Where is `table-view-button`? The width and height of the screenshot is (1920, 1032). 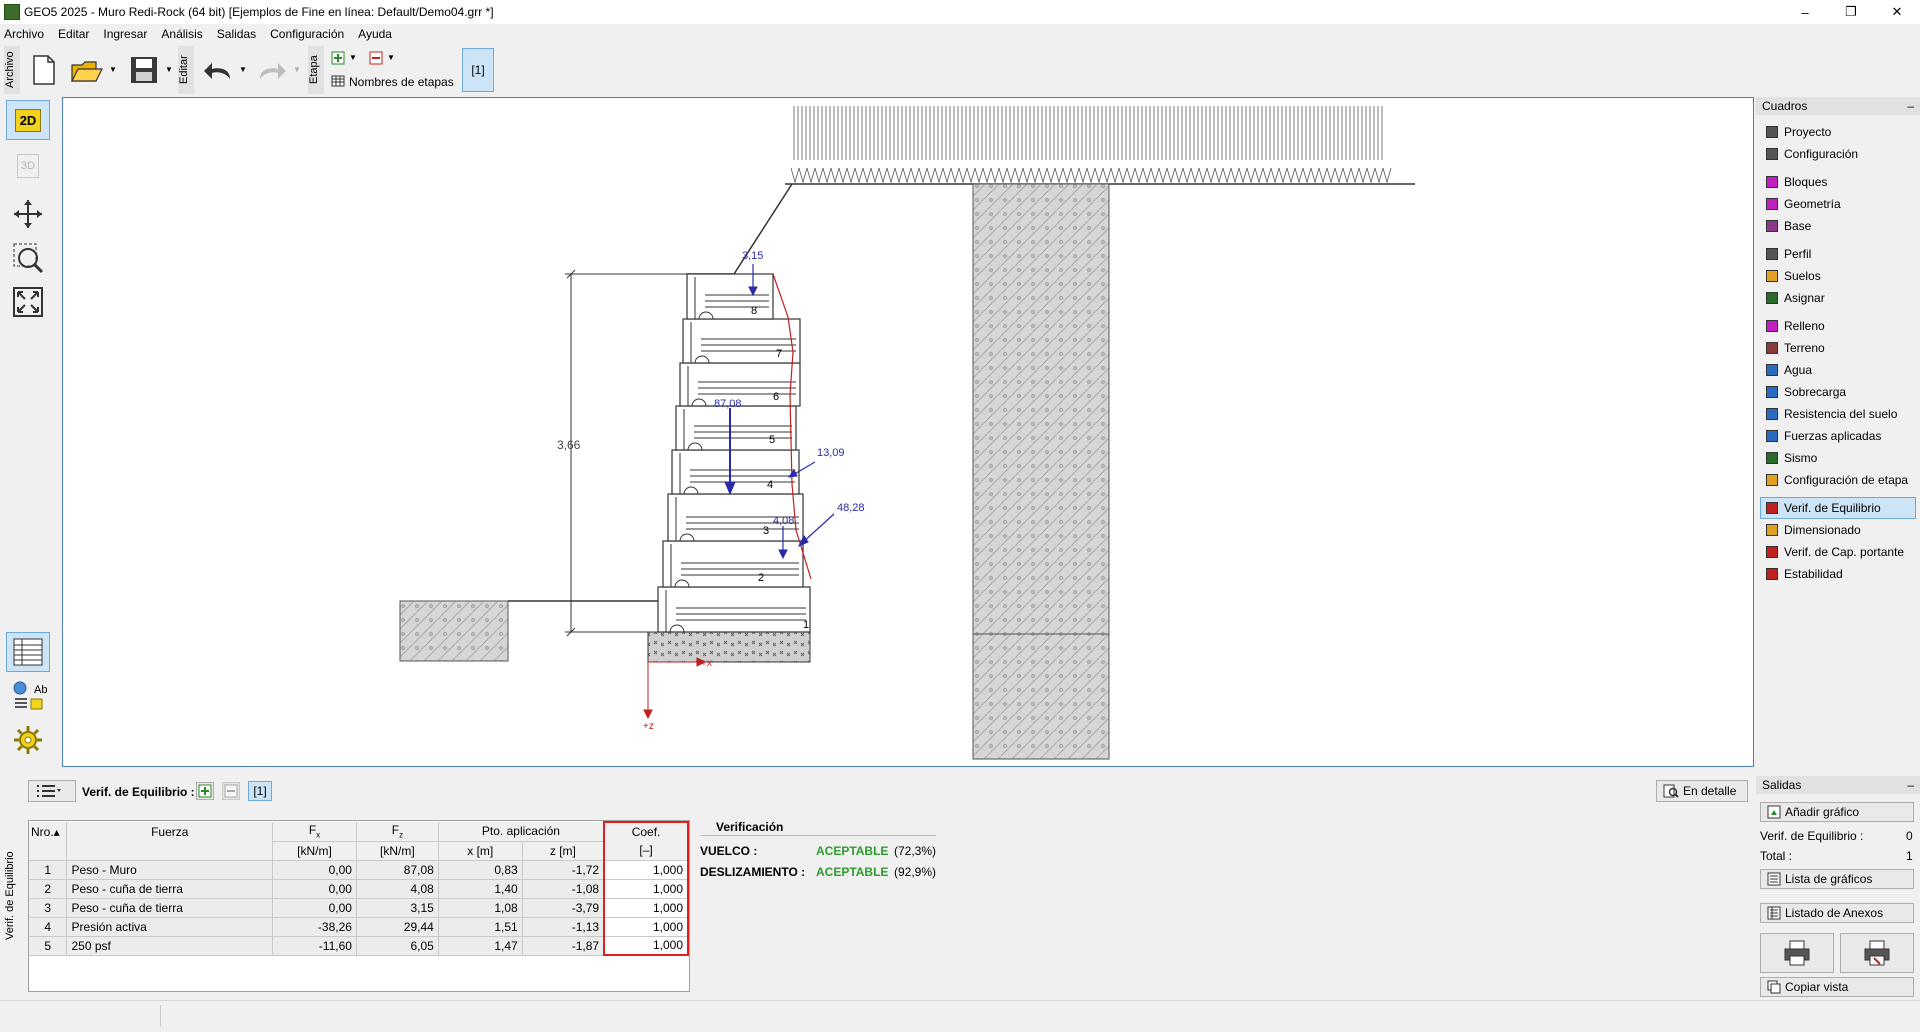
table-view-button is located at coordinates (28, 652).